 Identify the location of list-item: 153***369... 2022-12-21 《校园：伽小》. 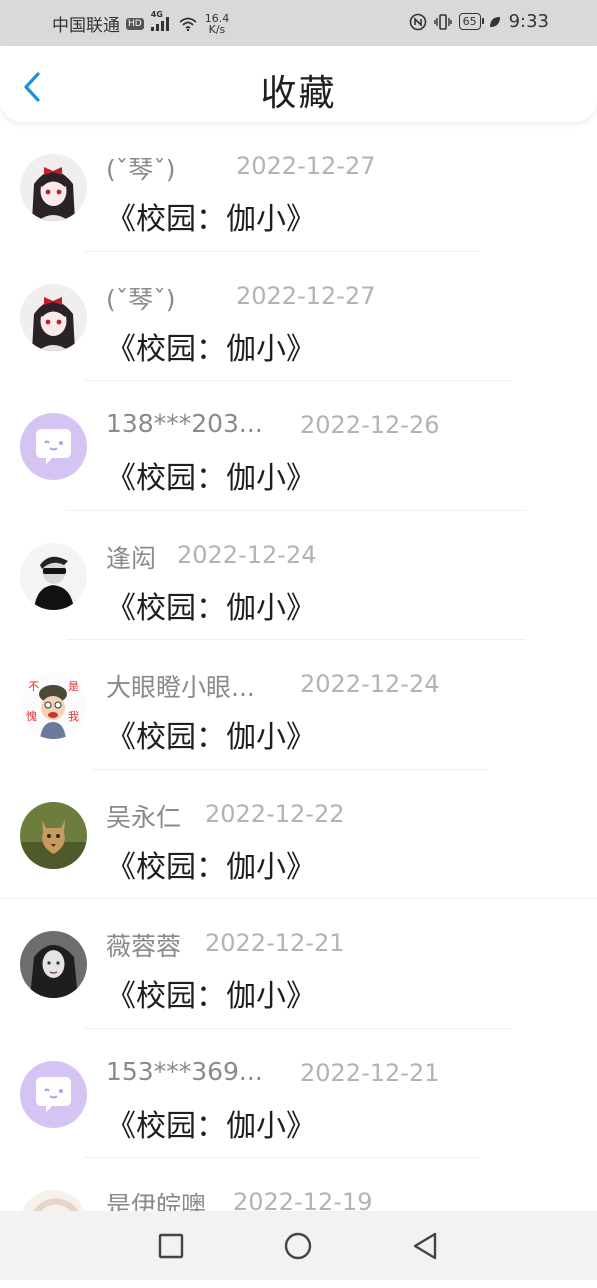
(298, 1093).